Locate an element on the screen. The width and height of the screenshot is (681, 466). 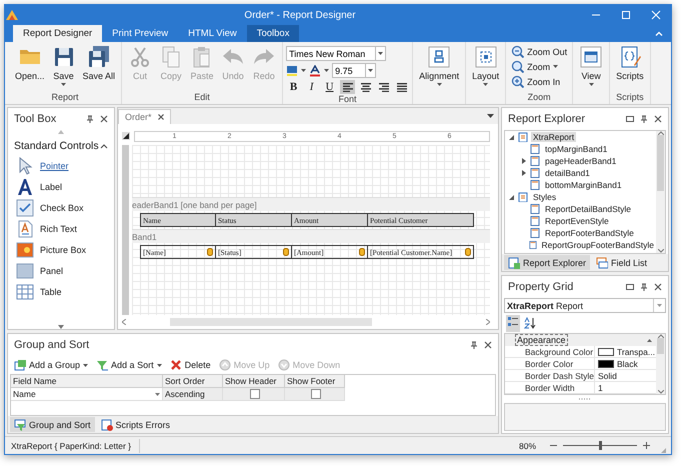
object-selector: XtraReport Report is located at coordinates (585, 305).